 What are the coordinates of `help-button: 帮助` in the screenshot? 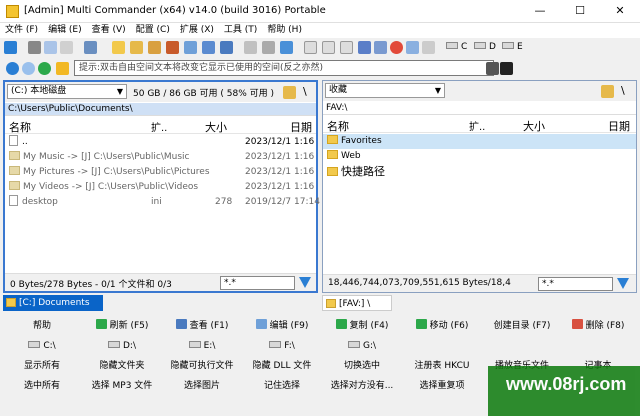 It's located at (42, 326).